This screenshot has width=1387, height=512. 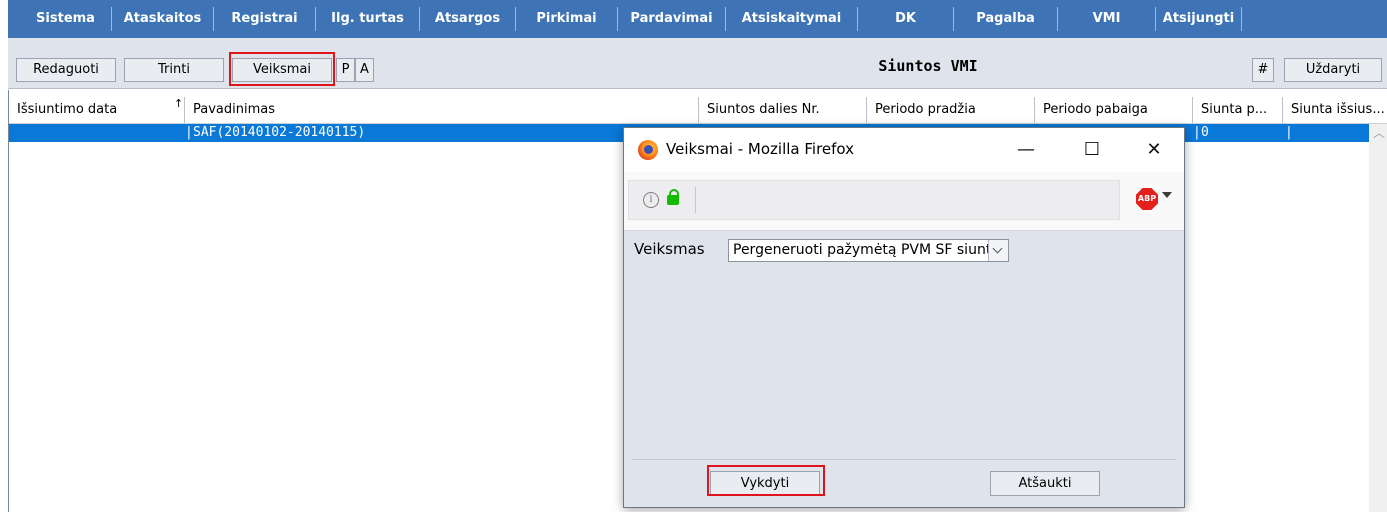 What do you see at coordinates (1333, 70) in the screenshot?
I see `close-button: Uždaryti` at bounding box center [1333, 70].